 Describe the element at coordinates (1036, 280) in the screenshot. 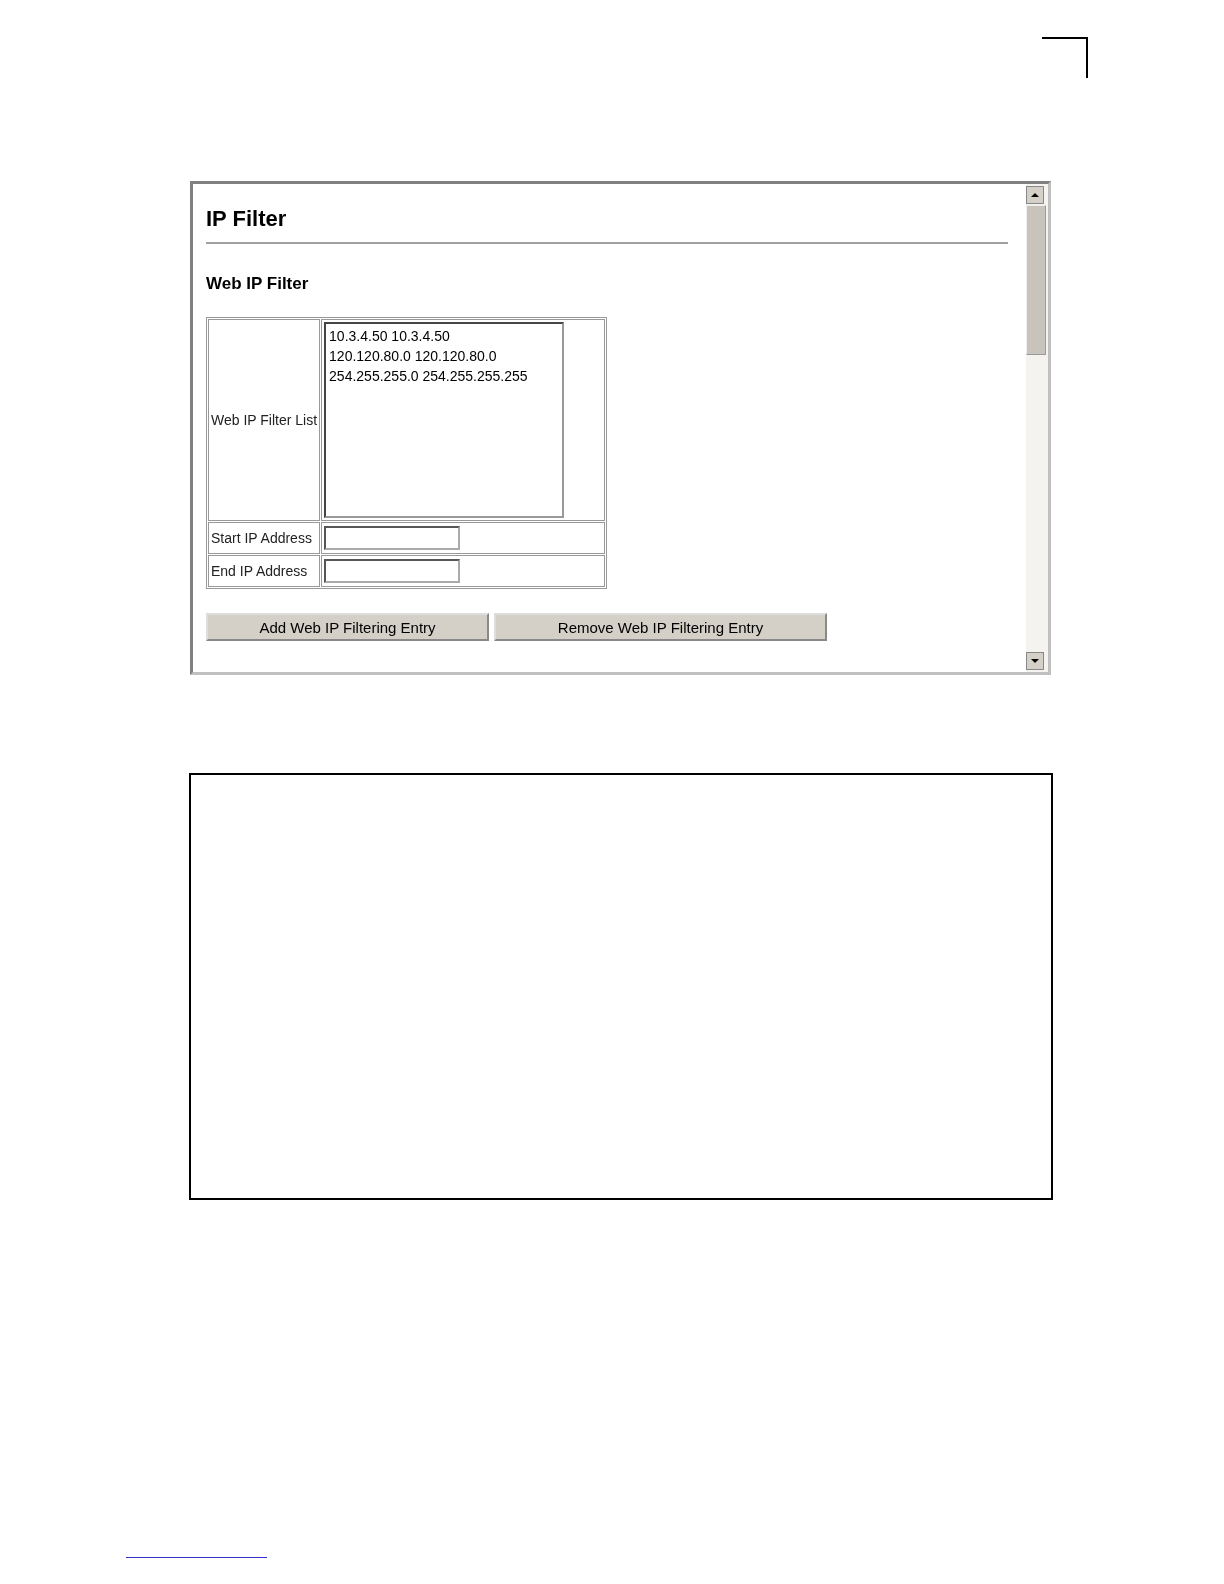

I see `scroll-thumb` at that location.